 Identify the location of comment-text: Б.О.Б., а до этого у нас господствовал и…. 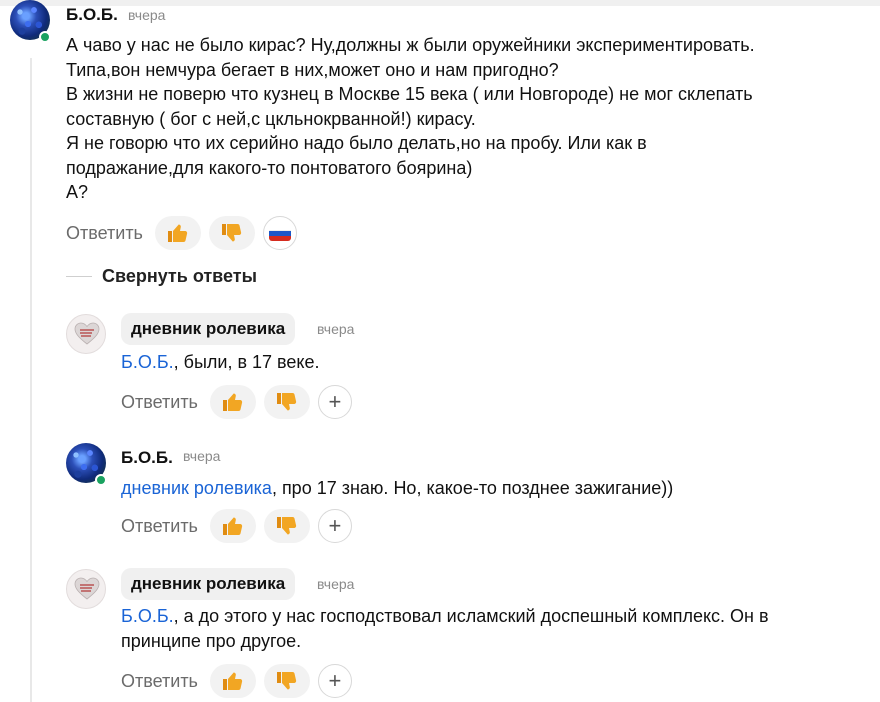
(496, 628).